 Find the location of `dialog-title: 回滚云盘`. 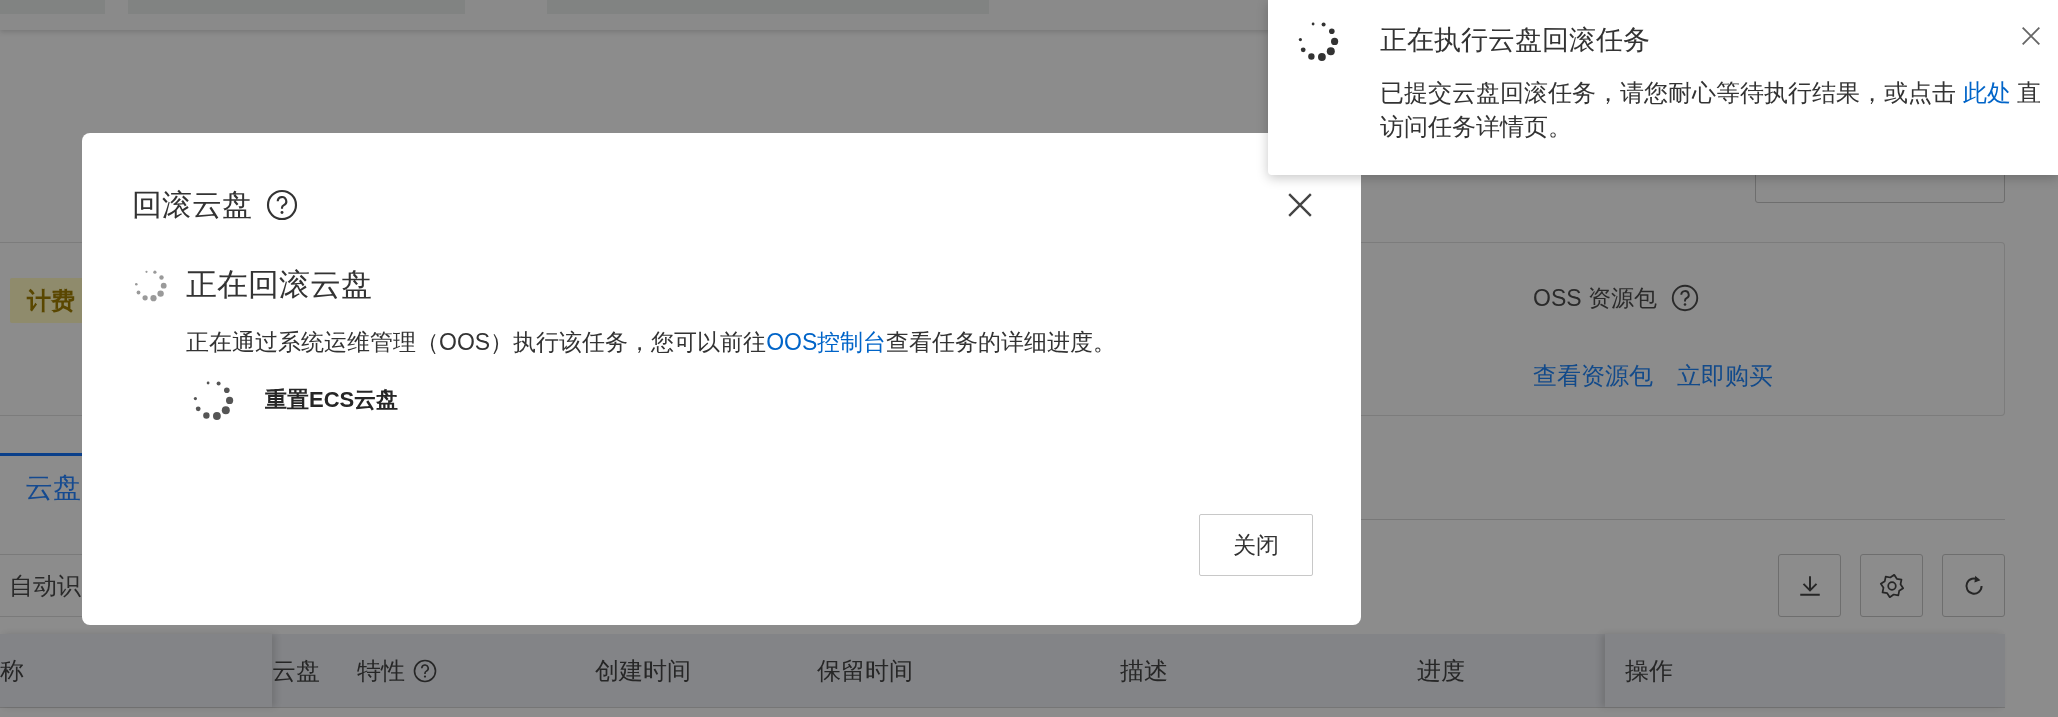

dialog-title: 回滚云盘 is located at coordinates (192, 204).